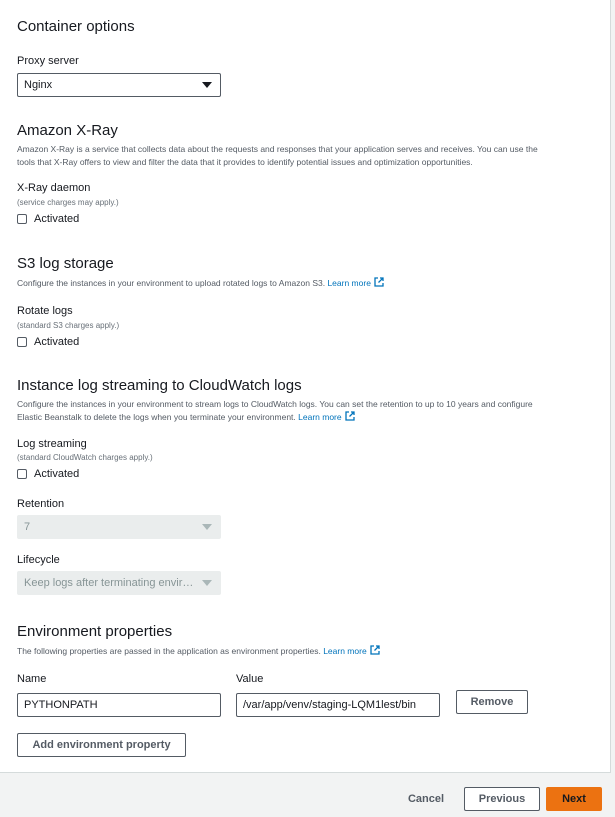  What do you see at coordinates (345, 651) in the screenshot?
I see `env-learn-more-text: Learn more` at bounding box center [345, 651].